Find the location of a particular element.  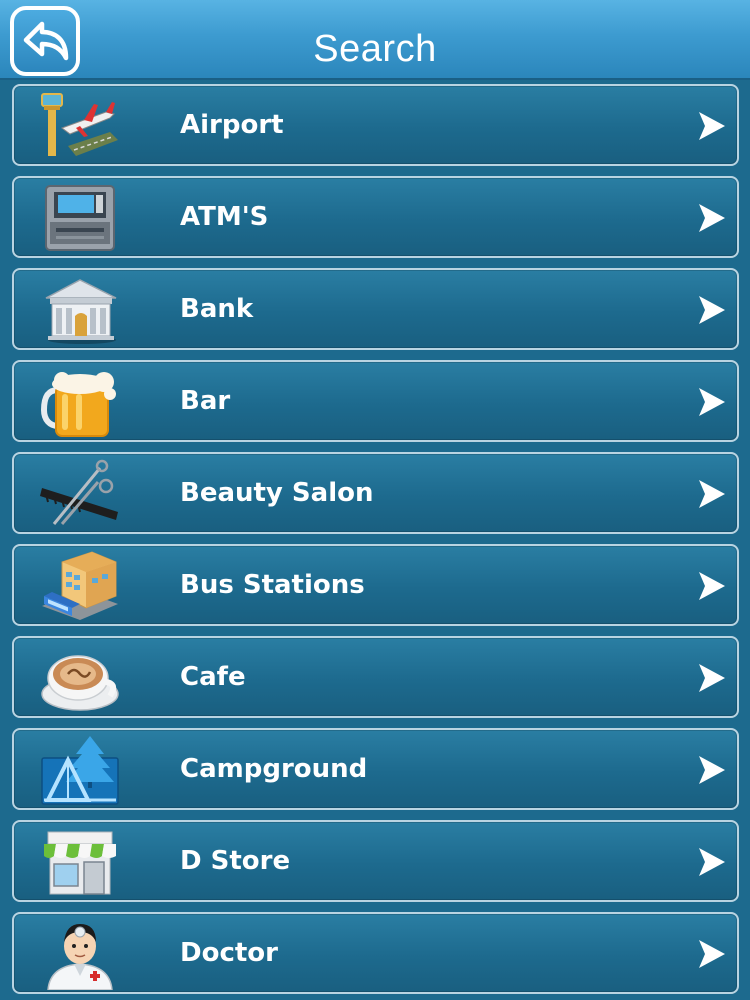

beer-mug-icon is located at coordinates (80, 402).